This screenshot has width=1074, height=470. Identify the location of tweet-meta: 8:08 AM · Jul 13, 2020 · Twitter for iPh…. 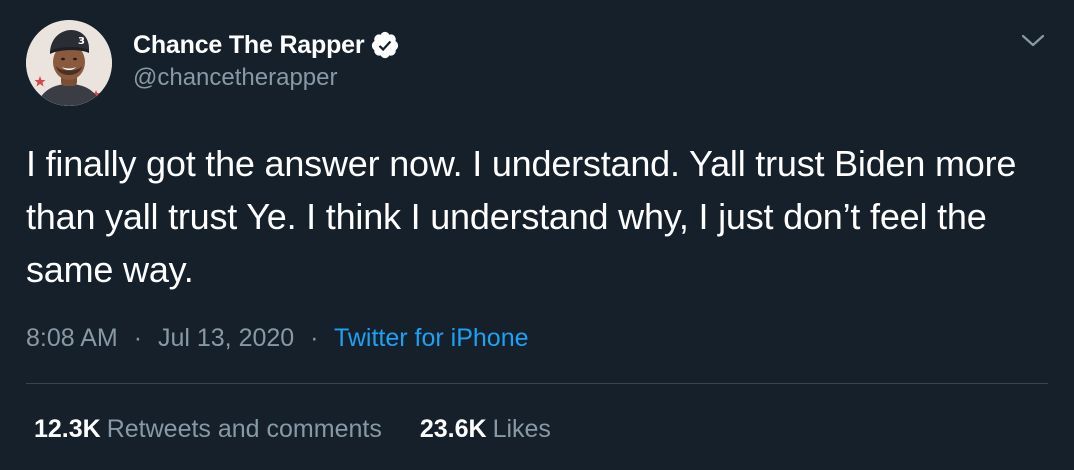
(277, 338).